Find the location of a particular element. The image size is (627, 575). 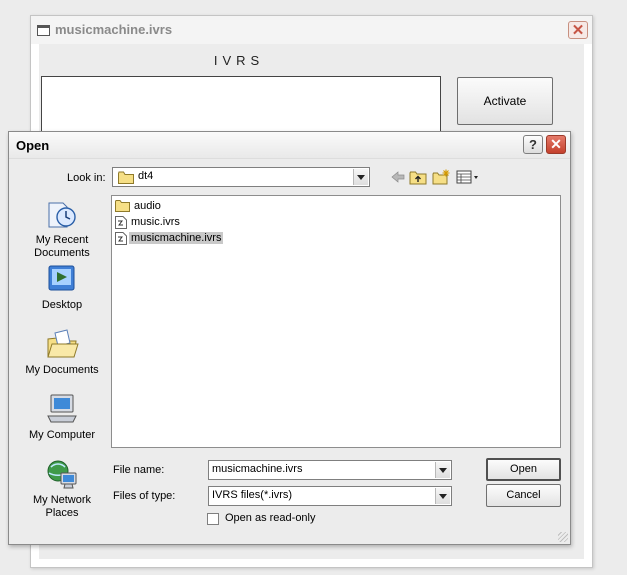

place-my-computer: My Computer is located at coordinates (62, 417).